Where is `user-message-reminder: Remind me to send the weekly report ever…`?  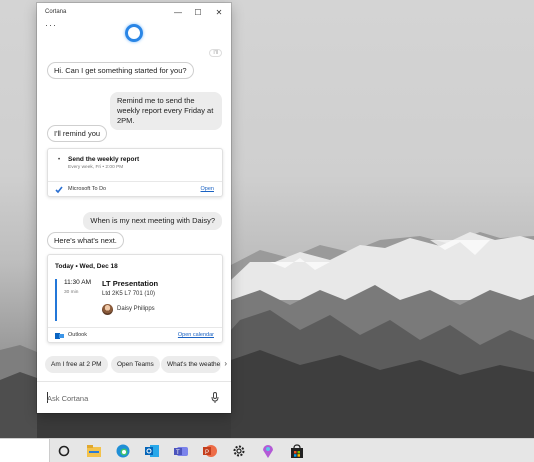
user-message-reminder: Remind me to send the weekly report ever… is located at coordinates (166, 111).